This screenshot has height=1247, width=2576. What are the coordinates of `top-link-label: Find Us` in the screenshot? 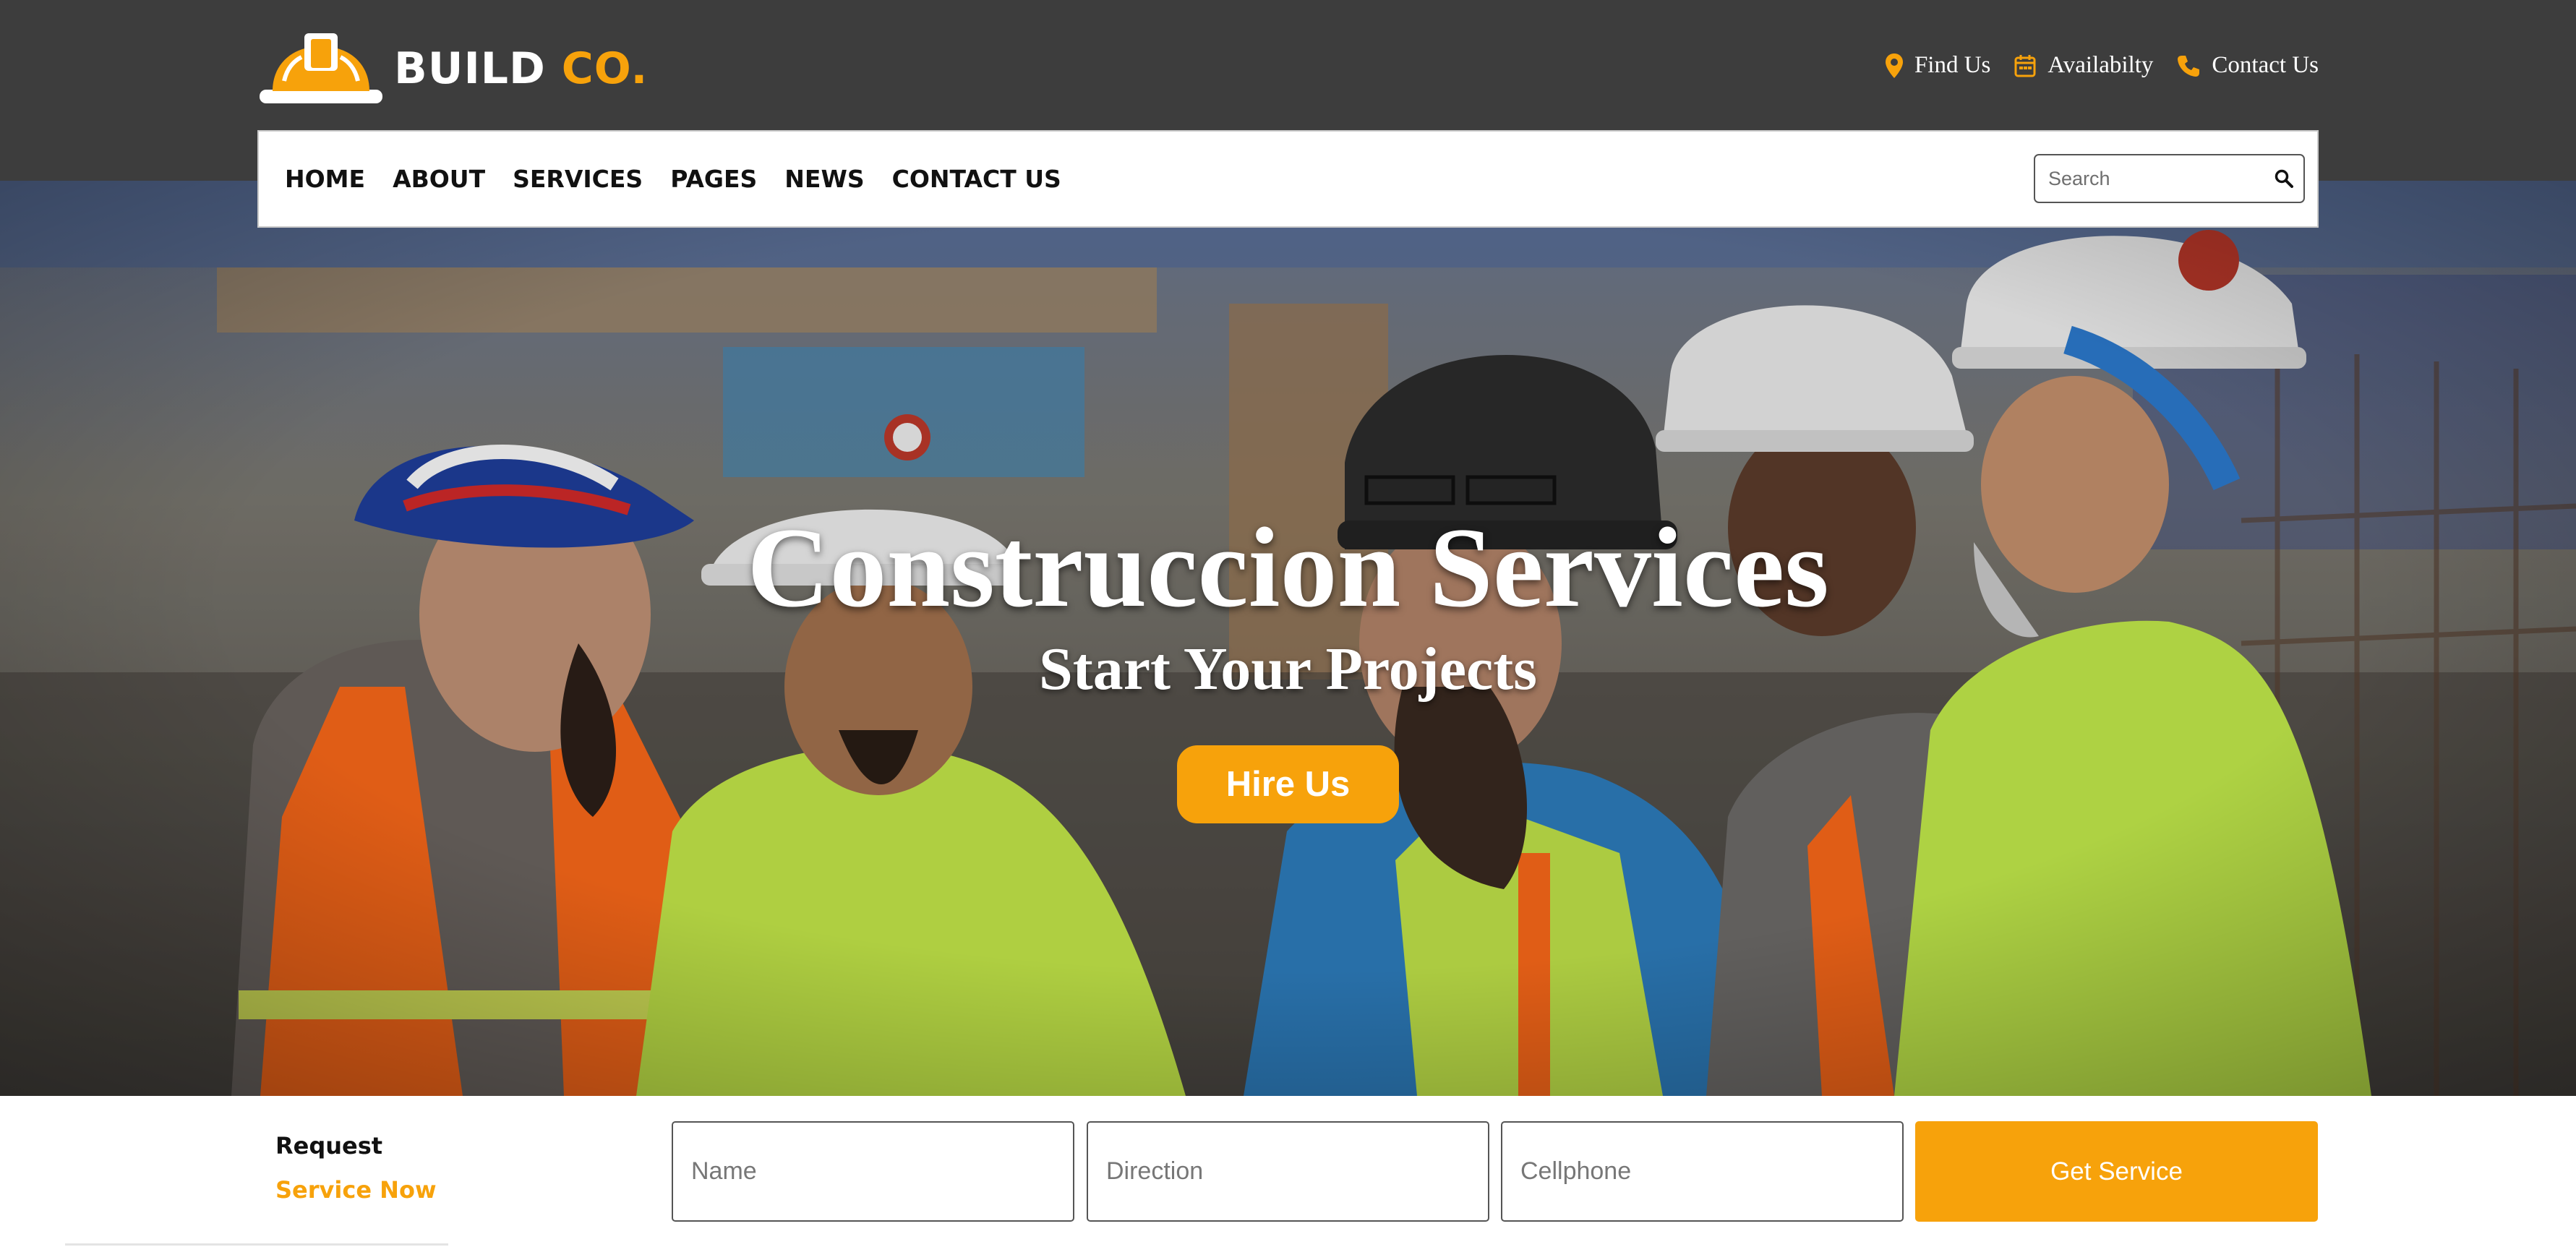 It's located at (1953, 65).